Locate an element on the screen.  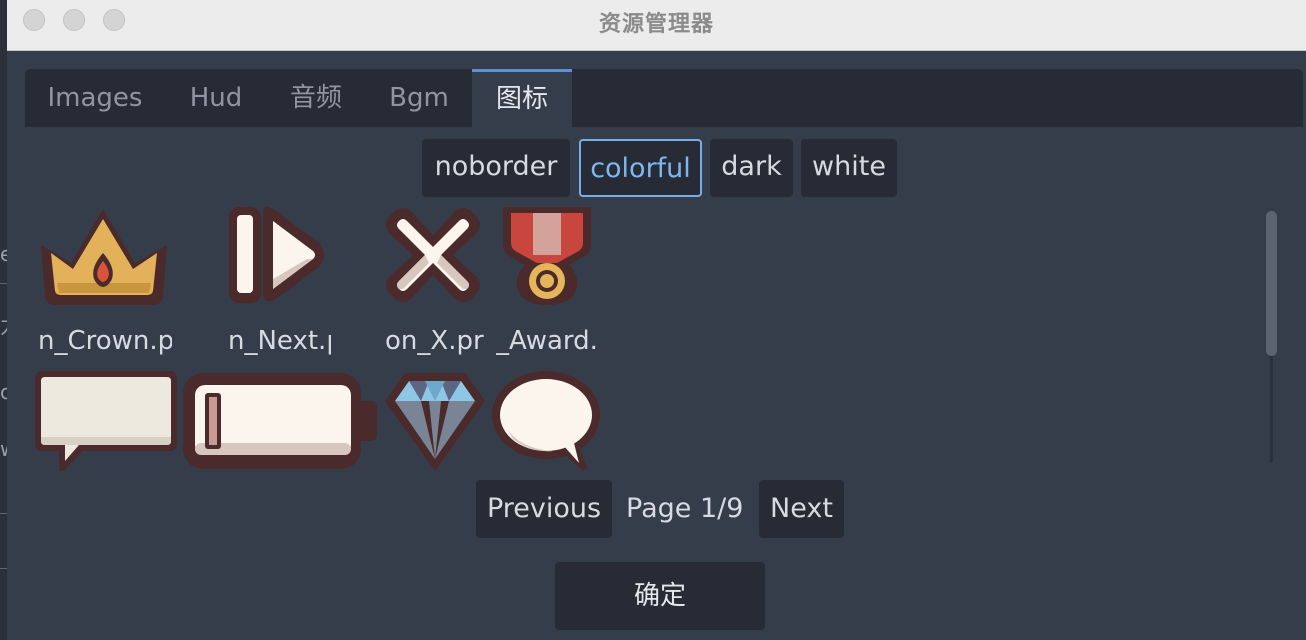
diamond-icon is located at coordinates (435, 422).